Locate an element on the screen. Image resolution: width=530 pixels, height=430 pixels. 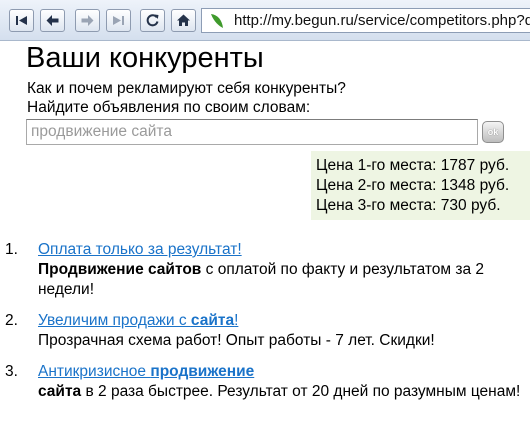
arrow-right-icon is located at coordinates (87, 20).